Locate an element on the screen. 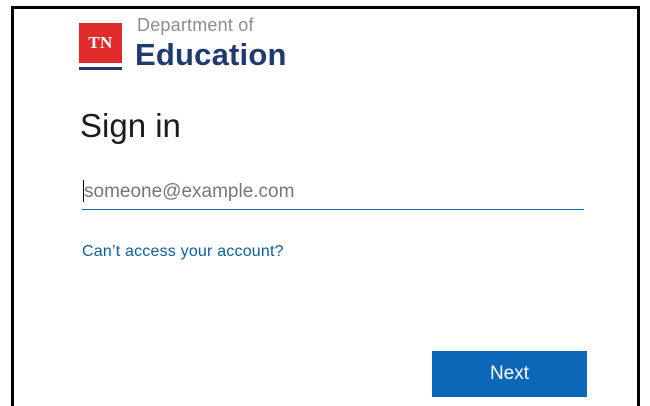 This screenshot has height=406, width=650. text-caret is located at coordinates (83, 191).